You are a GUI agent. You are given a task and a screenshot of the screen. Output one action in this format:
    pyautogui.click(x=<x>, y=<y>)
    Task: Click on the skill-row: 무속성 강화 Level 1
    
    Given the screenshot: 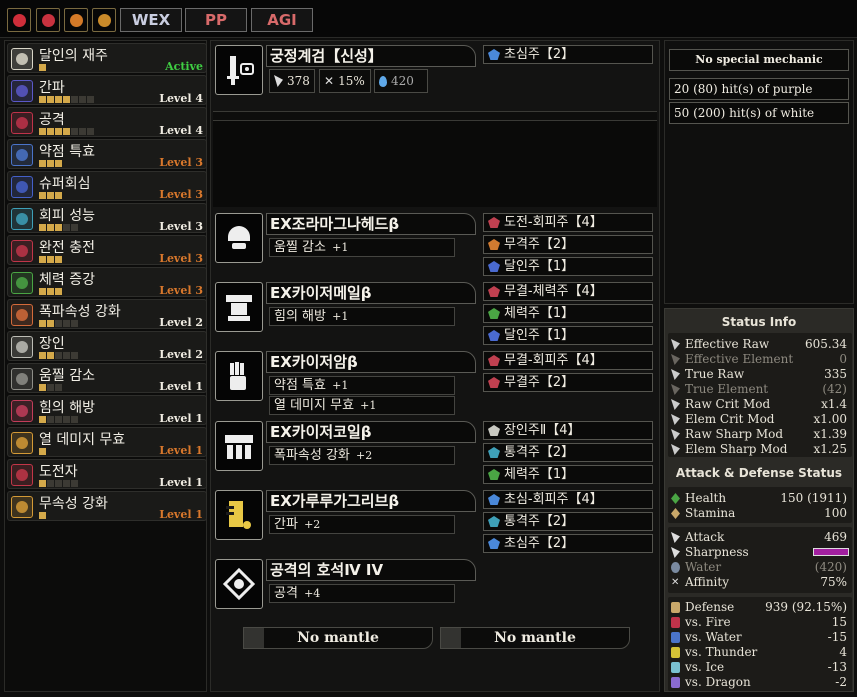 What is the action you would take?
    pyautogui.click(x=107, y=506)
    